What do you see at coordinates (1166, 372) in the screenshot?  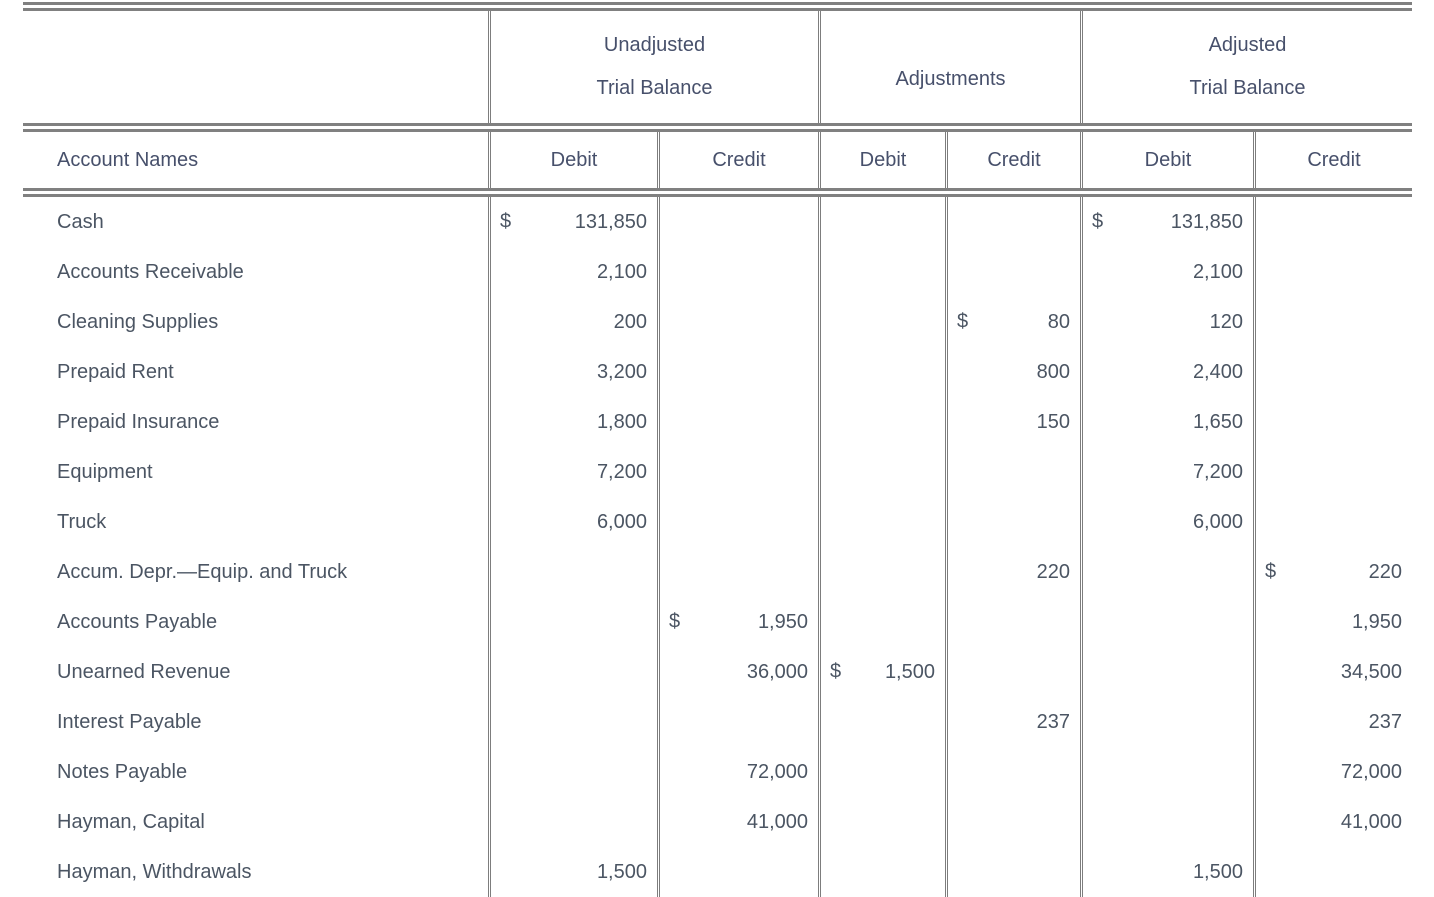 I see `cell-atb-debit: 2,400` at bounding box center [1166, 372].